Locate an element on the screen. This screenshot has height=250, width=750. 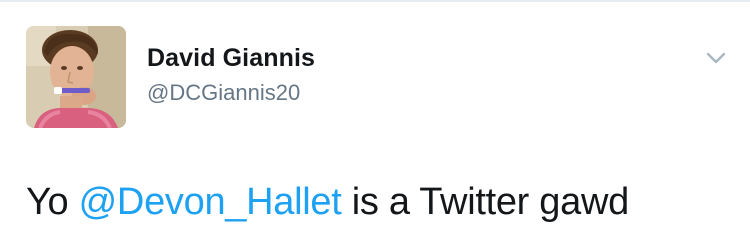
tweet-text-prefix: Yo is located at coordinates (52, 202).